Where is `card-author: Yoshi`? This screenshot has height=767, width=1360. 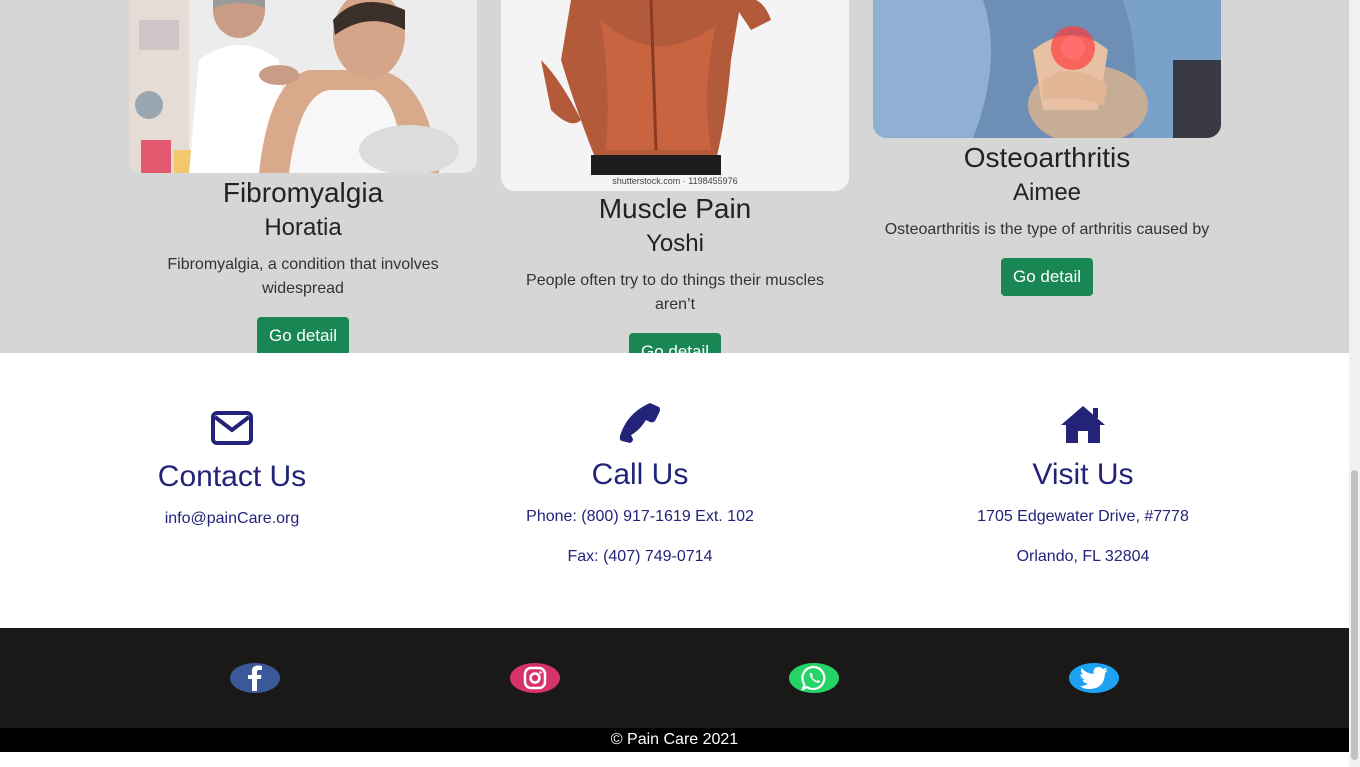
card-author: Yoshi is located at coordinates (675, 243).